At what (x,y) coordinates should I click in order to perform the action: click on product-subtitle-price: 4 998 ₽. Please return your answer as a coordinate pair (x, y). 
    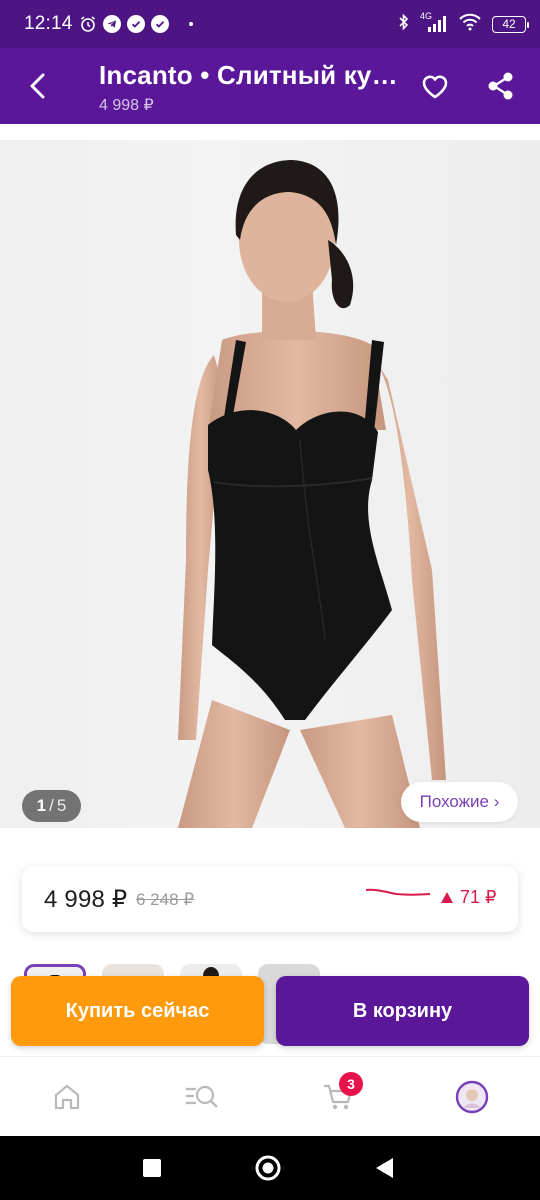
    Looking at the image, I should click on (126, 105).